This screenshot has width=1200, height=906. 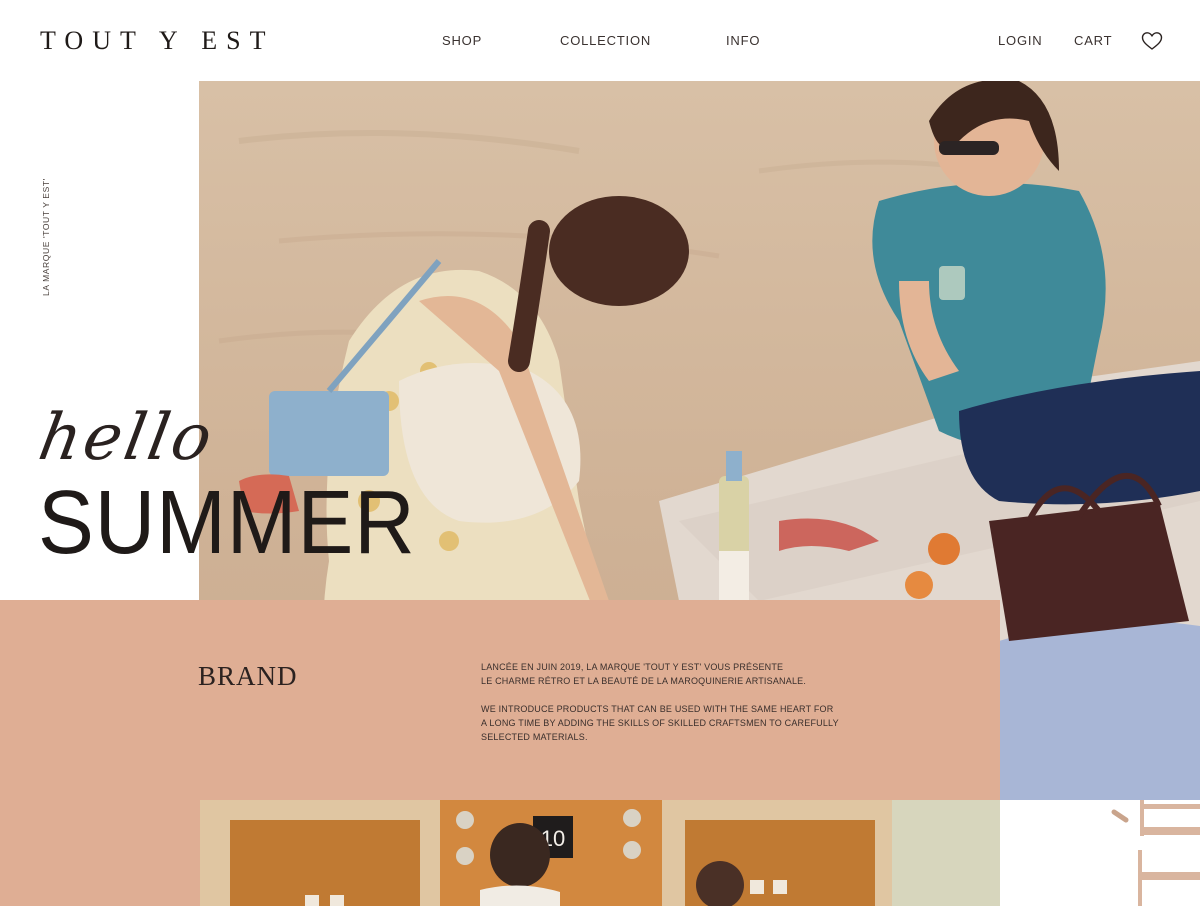 I want to click on cart-link: CART, so click(x=1093, y=41).